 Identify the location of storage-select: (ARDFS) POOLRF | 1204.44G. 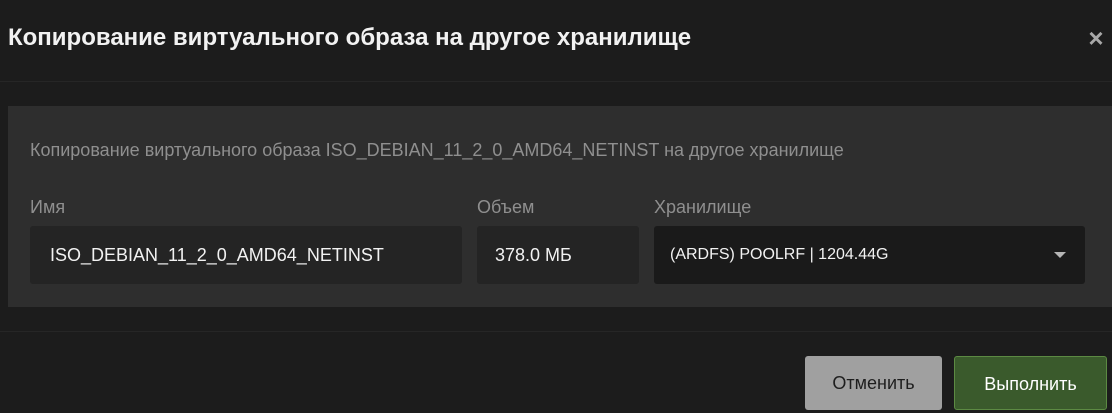
(869, 255).